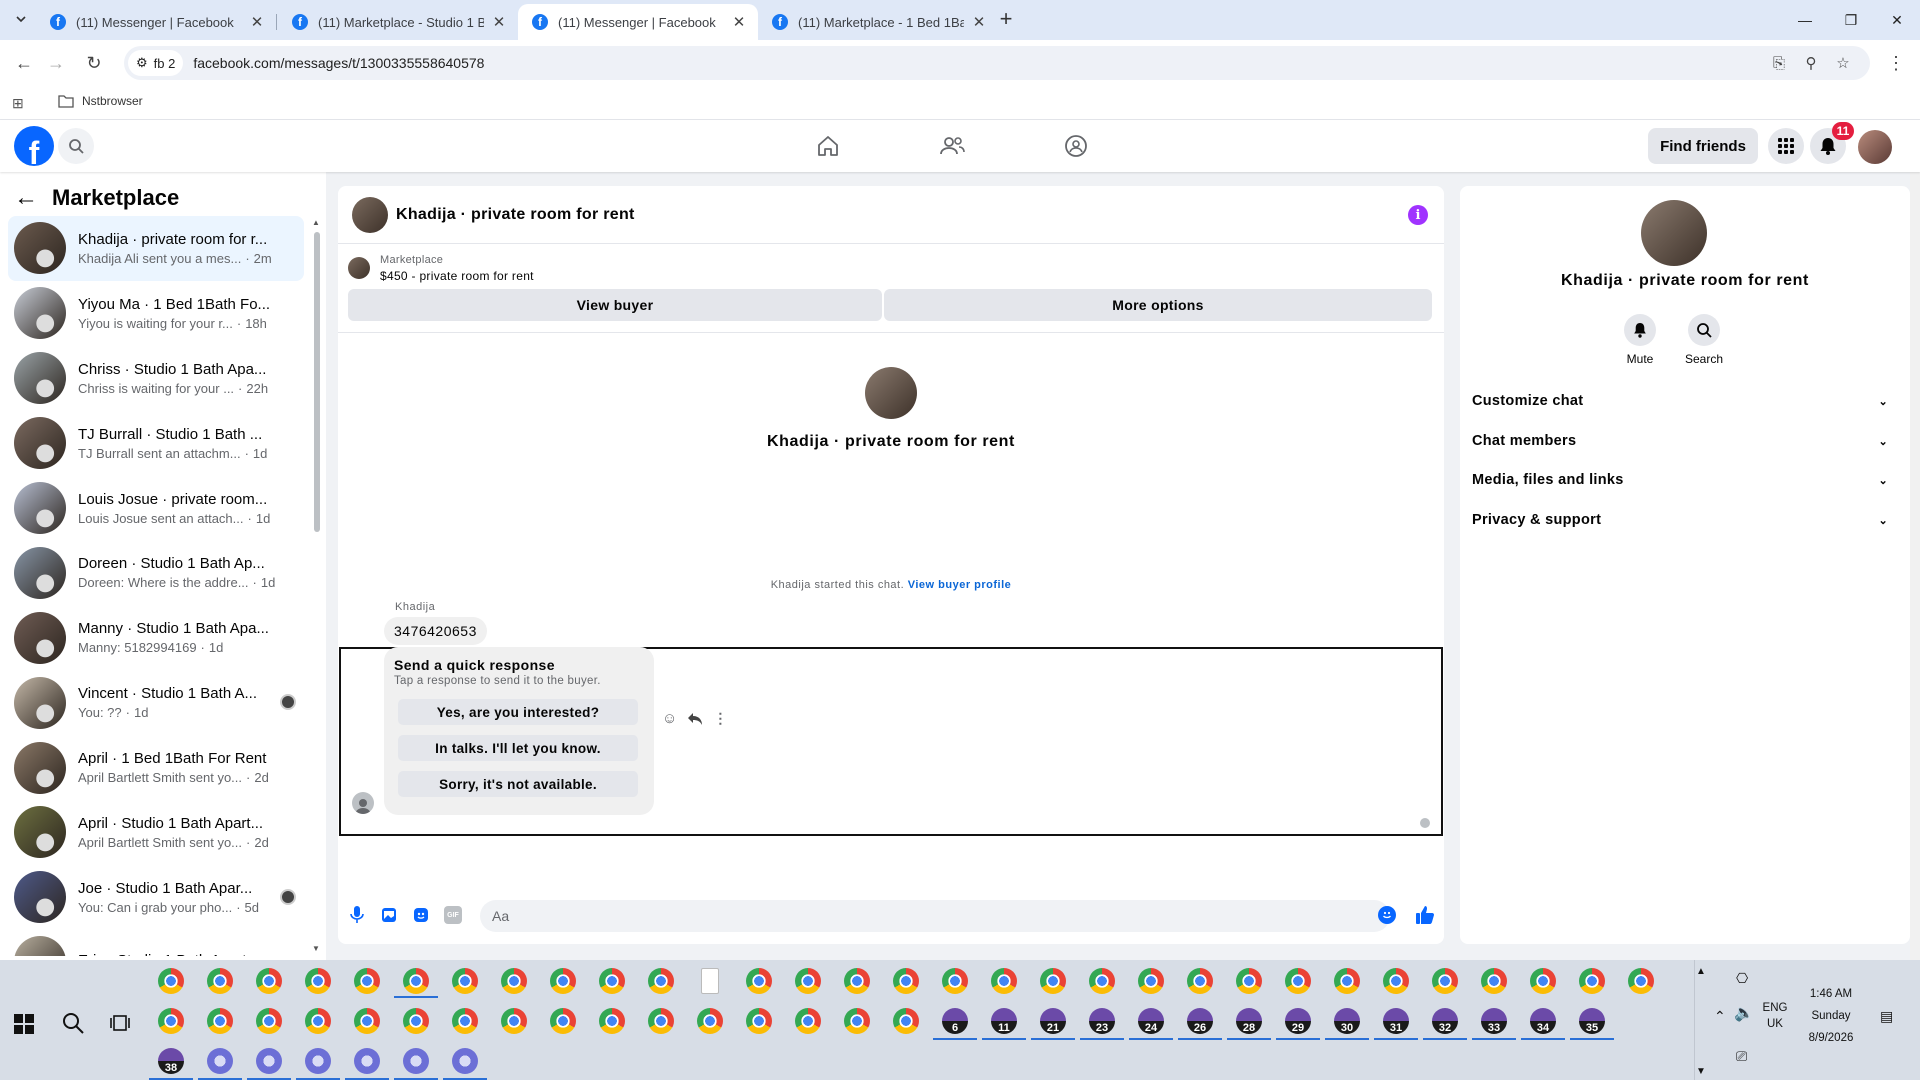  Describe the element at coordinates (515, 215) in the screenshot. I see `chat-title: Khadija · private room for rent` at that location.